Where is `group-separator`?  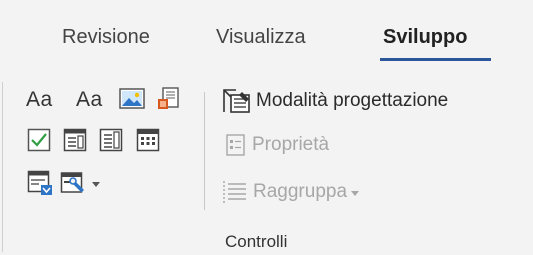 group-separator is located at coordinates (204, 151).